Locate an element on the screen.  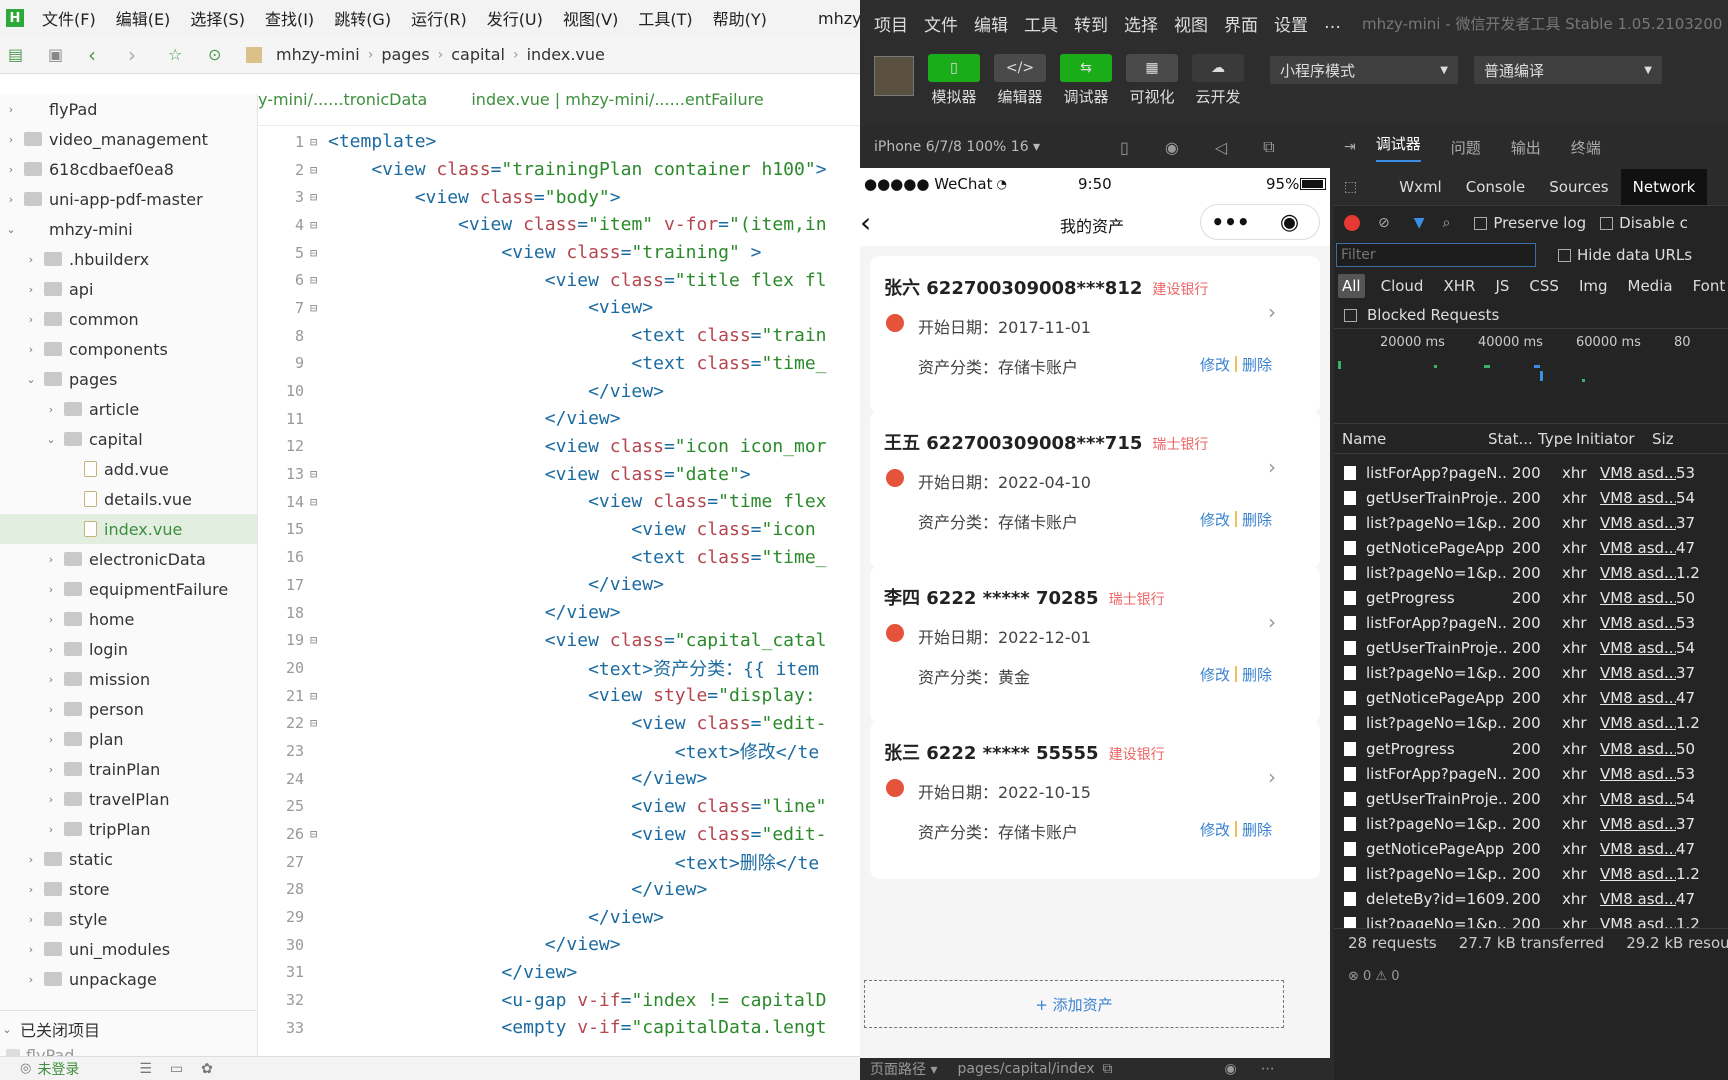
close-miniapp-icon: ◉ is located at coordinates (1289, 222).